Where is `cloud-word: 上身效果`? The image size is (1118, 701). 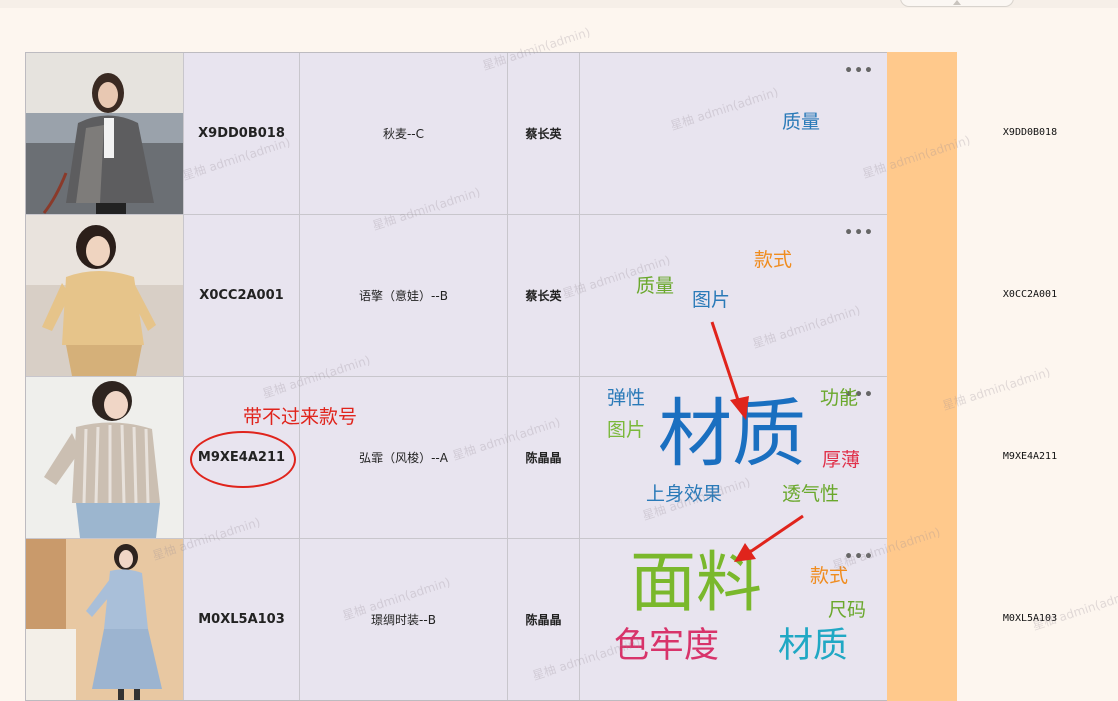 cloud-word: 上身效果 is located at coordinates (684, 494).